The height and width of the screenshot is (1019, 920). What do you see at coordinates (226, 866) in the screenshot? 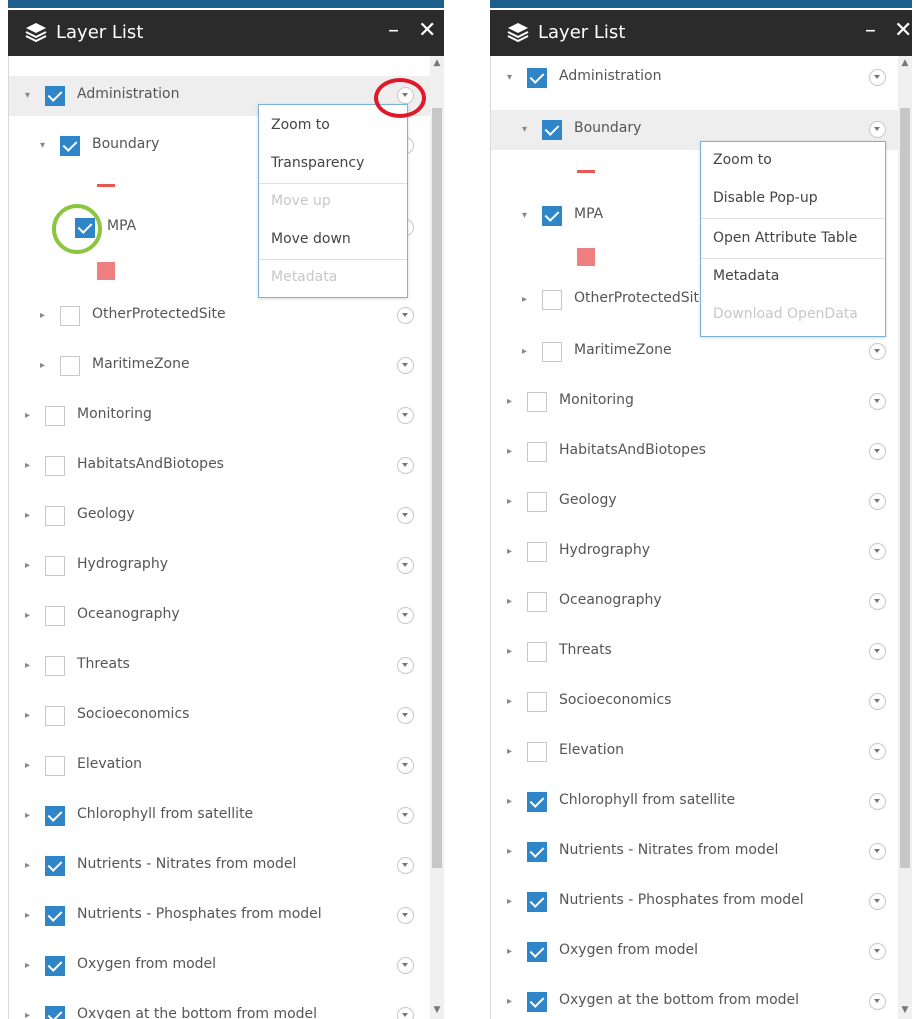
I see `layer-row-nutrients-nitrates-from-model: ▸ Nutrients - Nitrates from model` at bounding box center [226, 866].